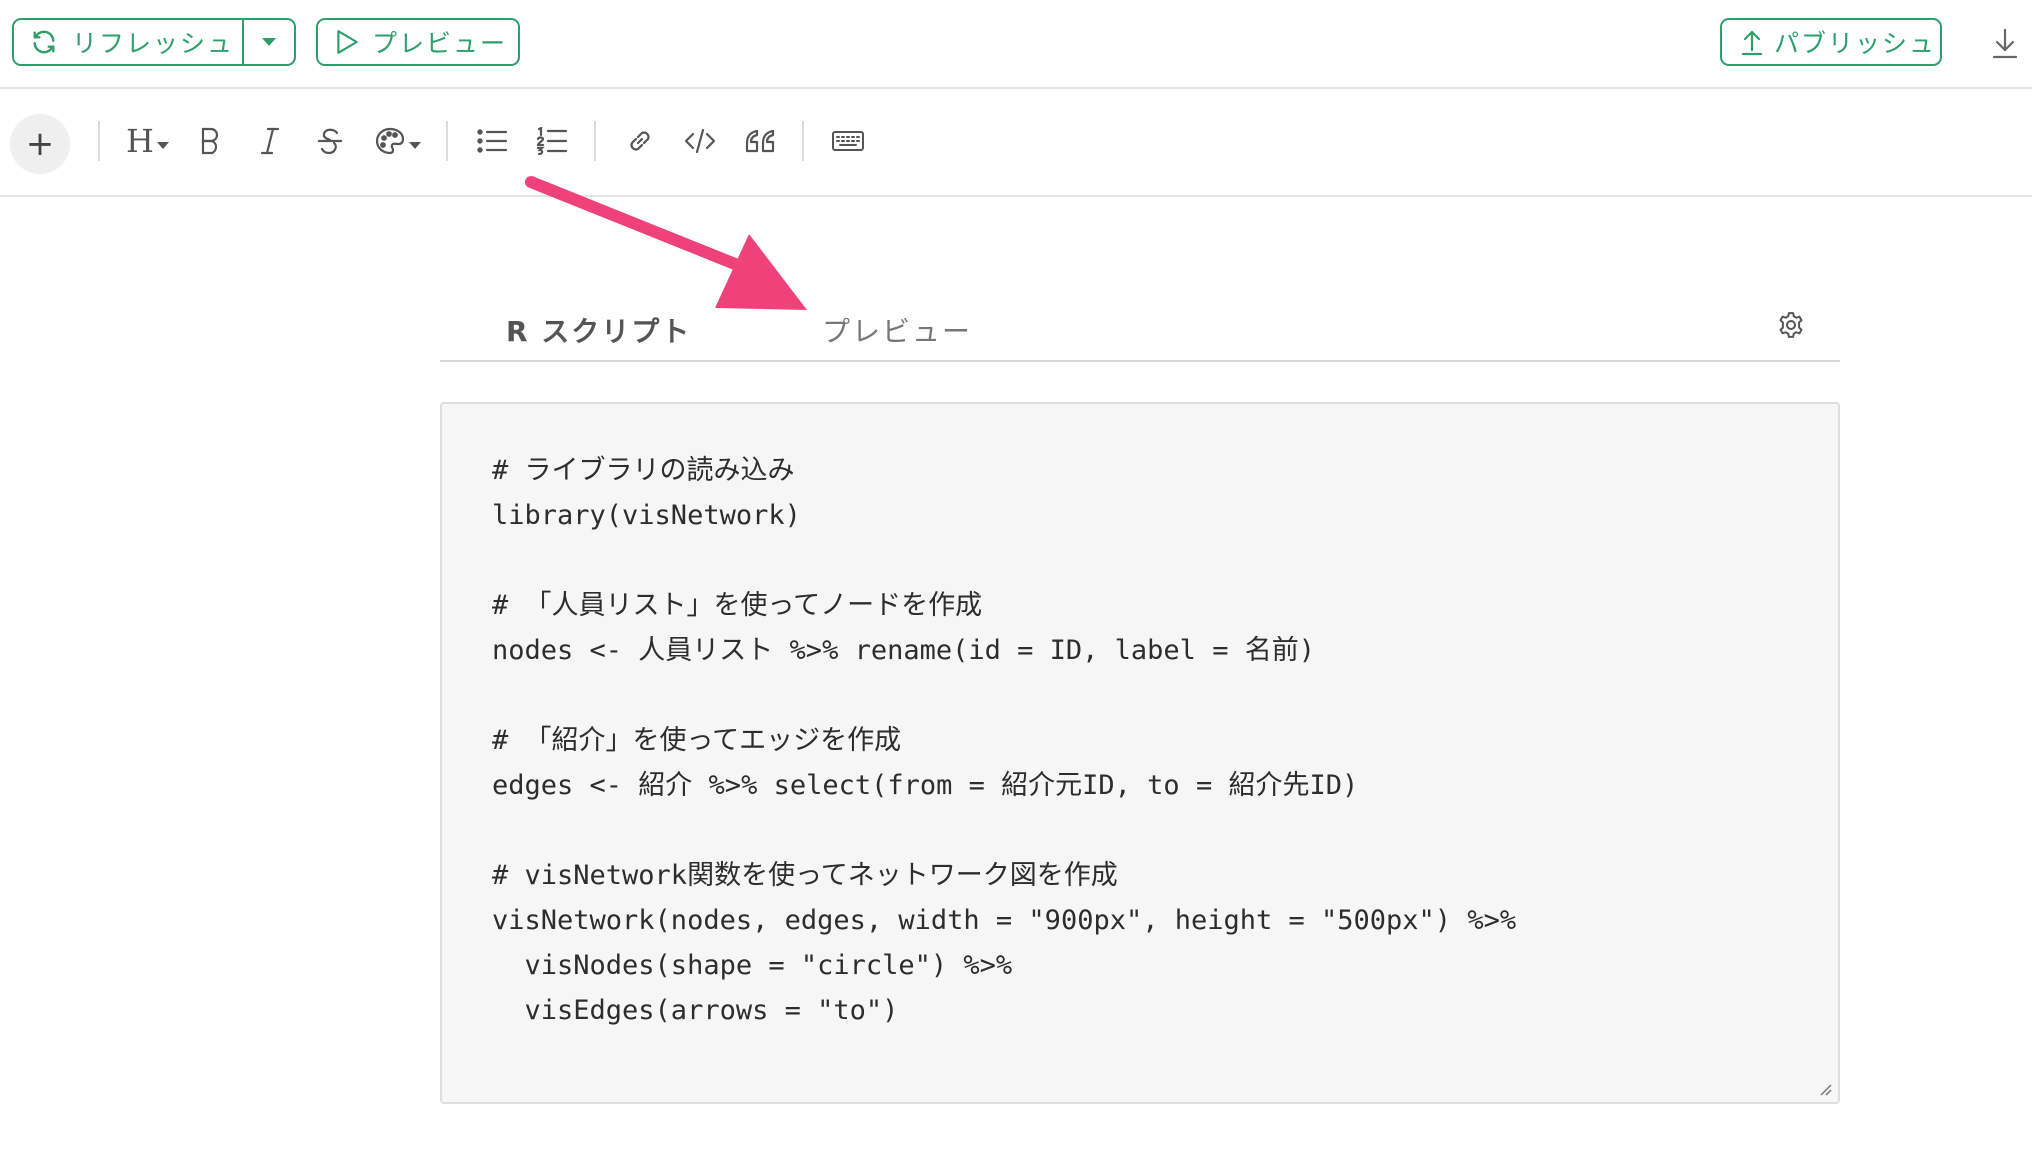  Describe the element at coordinates (2005, 43) in the screenshot. I see `download-icon` at that location.